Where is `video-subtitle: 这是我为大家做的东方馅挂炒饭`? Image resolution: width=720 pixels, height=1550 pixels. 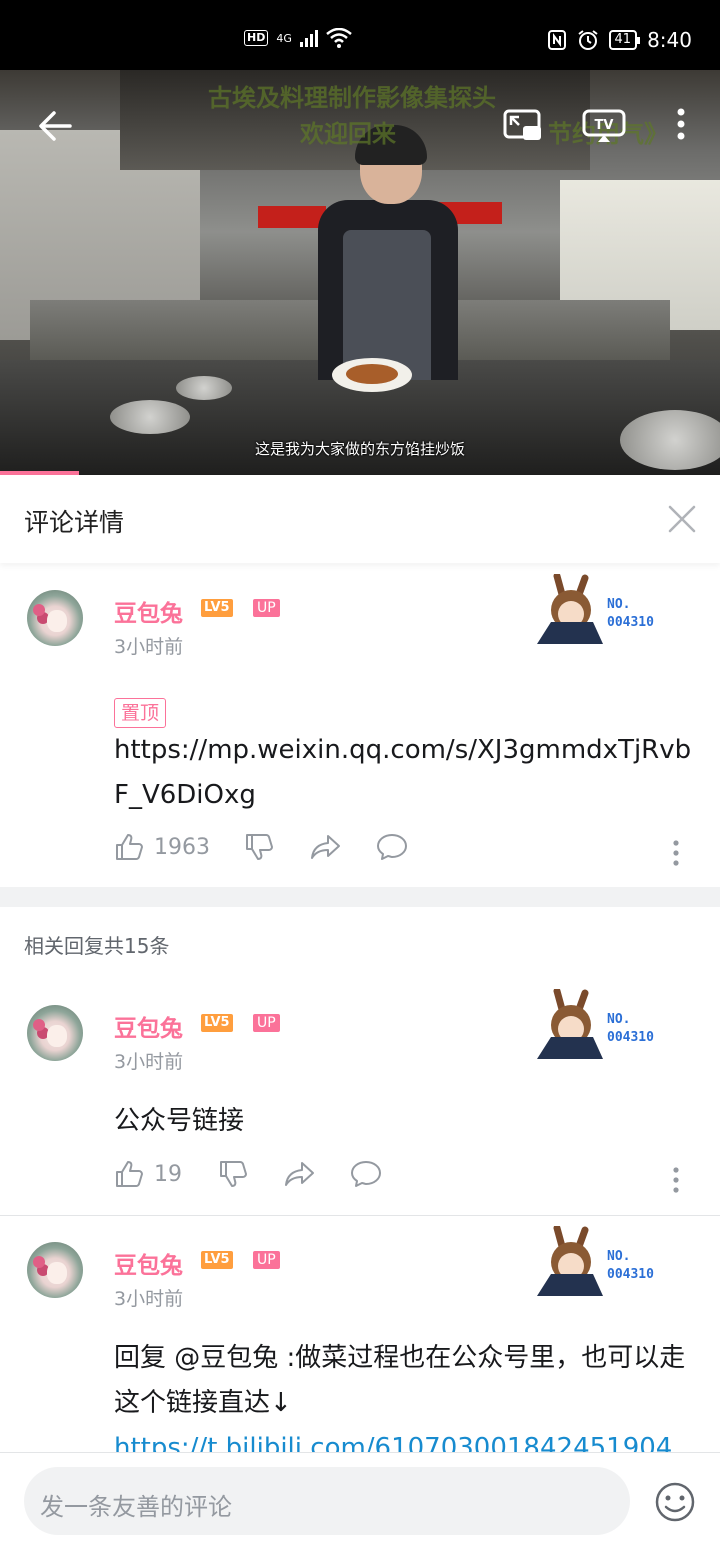
video-subtitle: 这是我为大家做的东方馅挂炒饭 is located at coordinates (359, 449).